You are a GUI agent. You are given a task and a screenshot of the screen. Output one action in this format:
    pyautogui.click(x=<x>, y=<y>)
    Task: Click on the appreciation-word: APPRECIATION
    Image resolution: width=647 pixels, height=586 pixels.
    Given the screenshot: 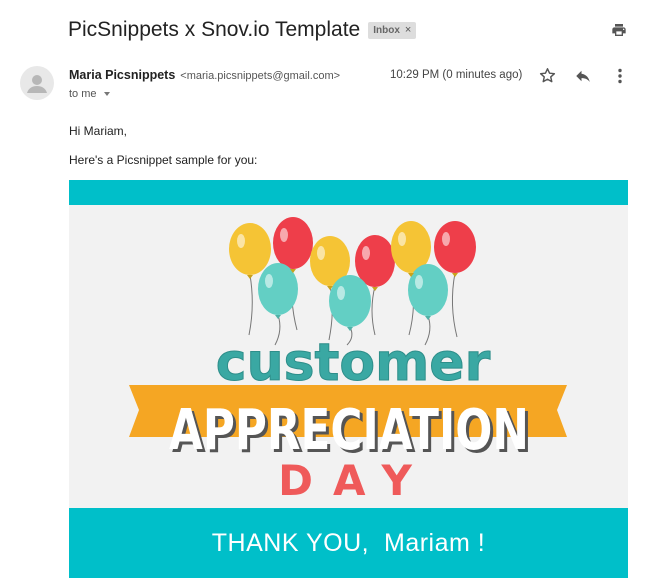 What is the action you would take?
    pyautogui.click(x=349, y=430)
    